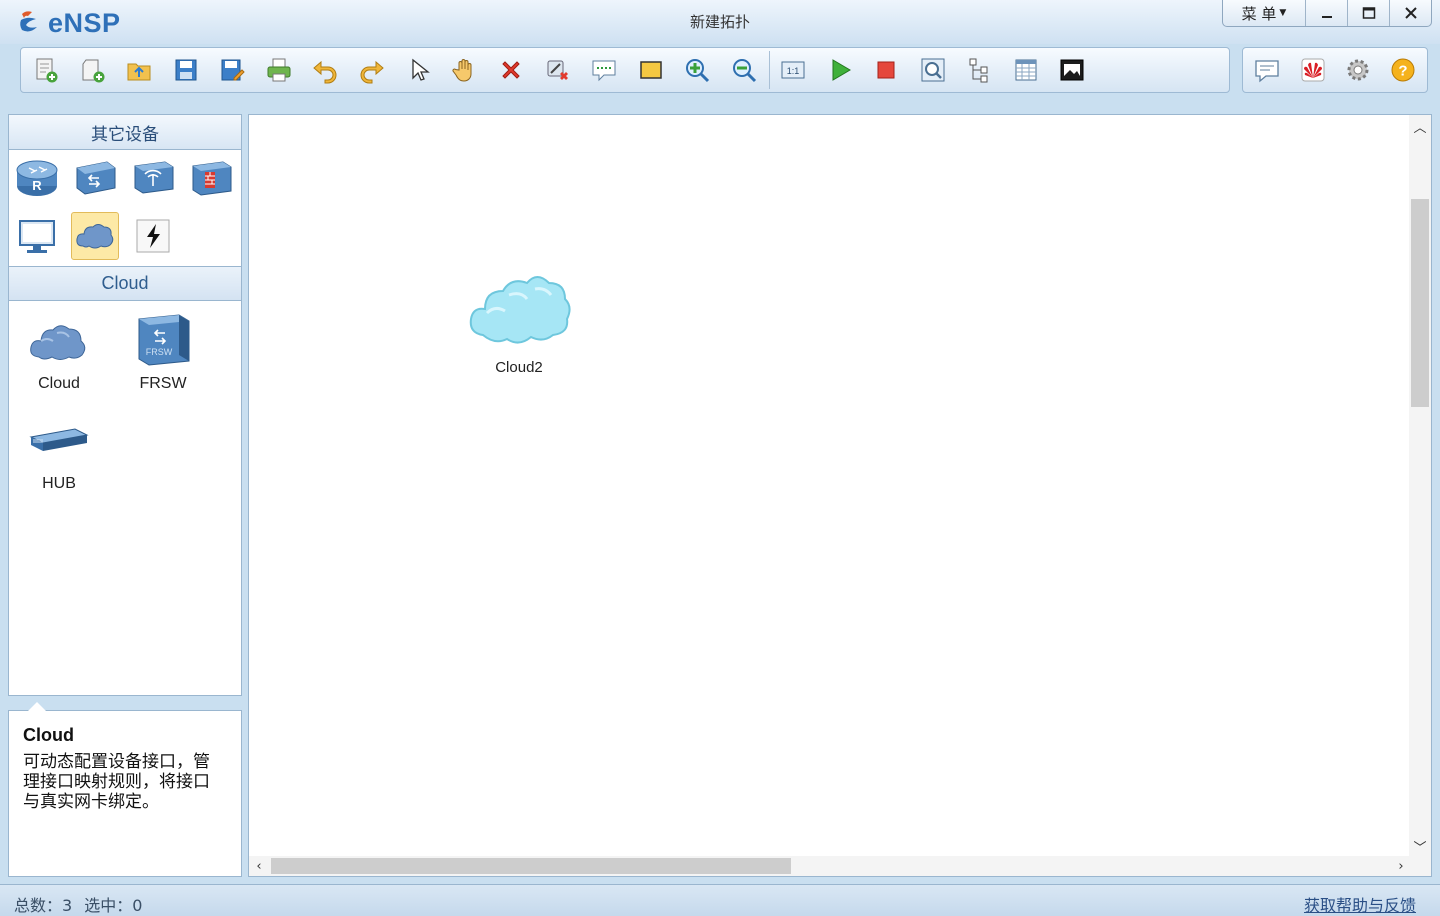  I want to click on zoom-in-button, so click(697, 70).